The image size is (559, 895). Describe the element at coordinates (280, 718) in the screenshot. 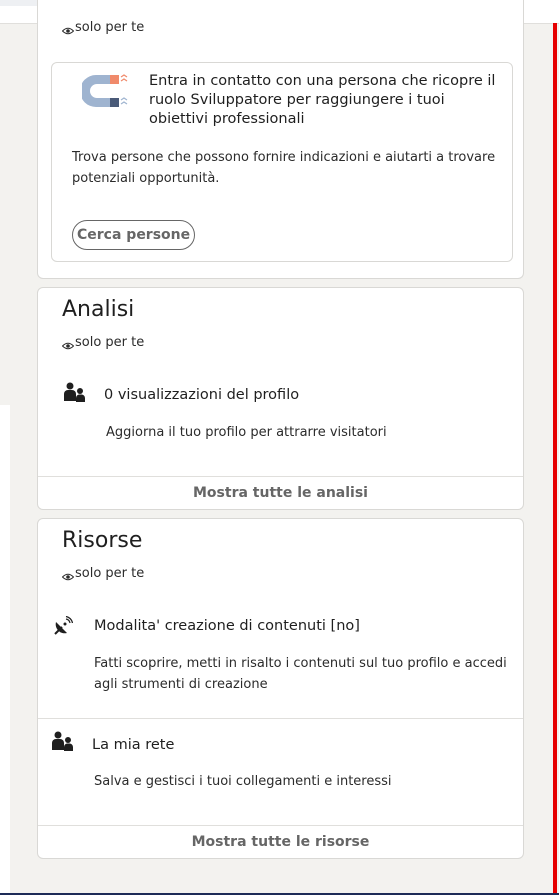

I see `row-divider` at that location.